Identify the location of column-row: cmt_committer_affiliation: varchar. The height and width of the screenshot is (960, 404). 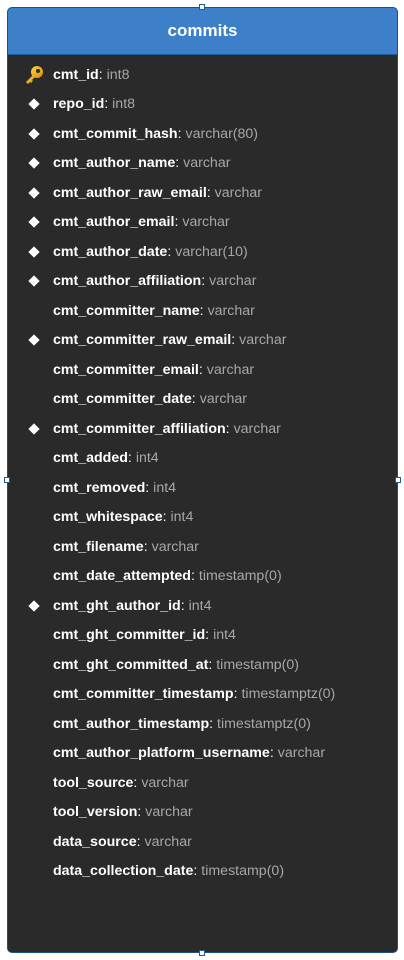
(202, 429).